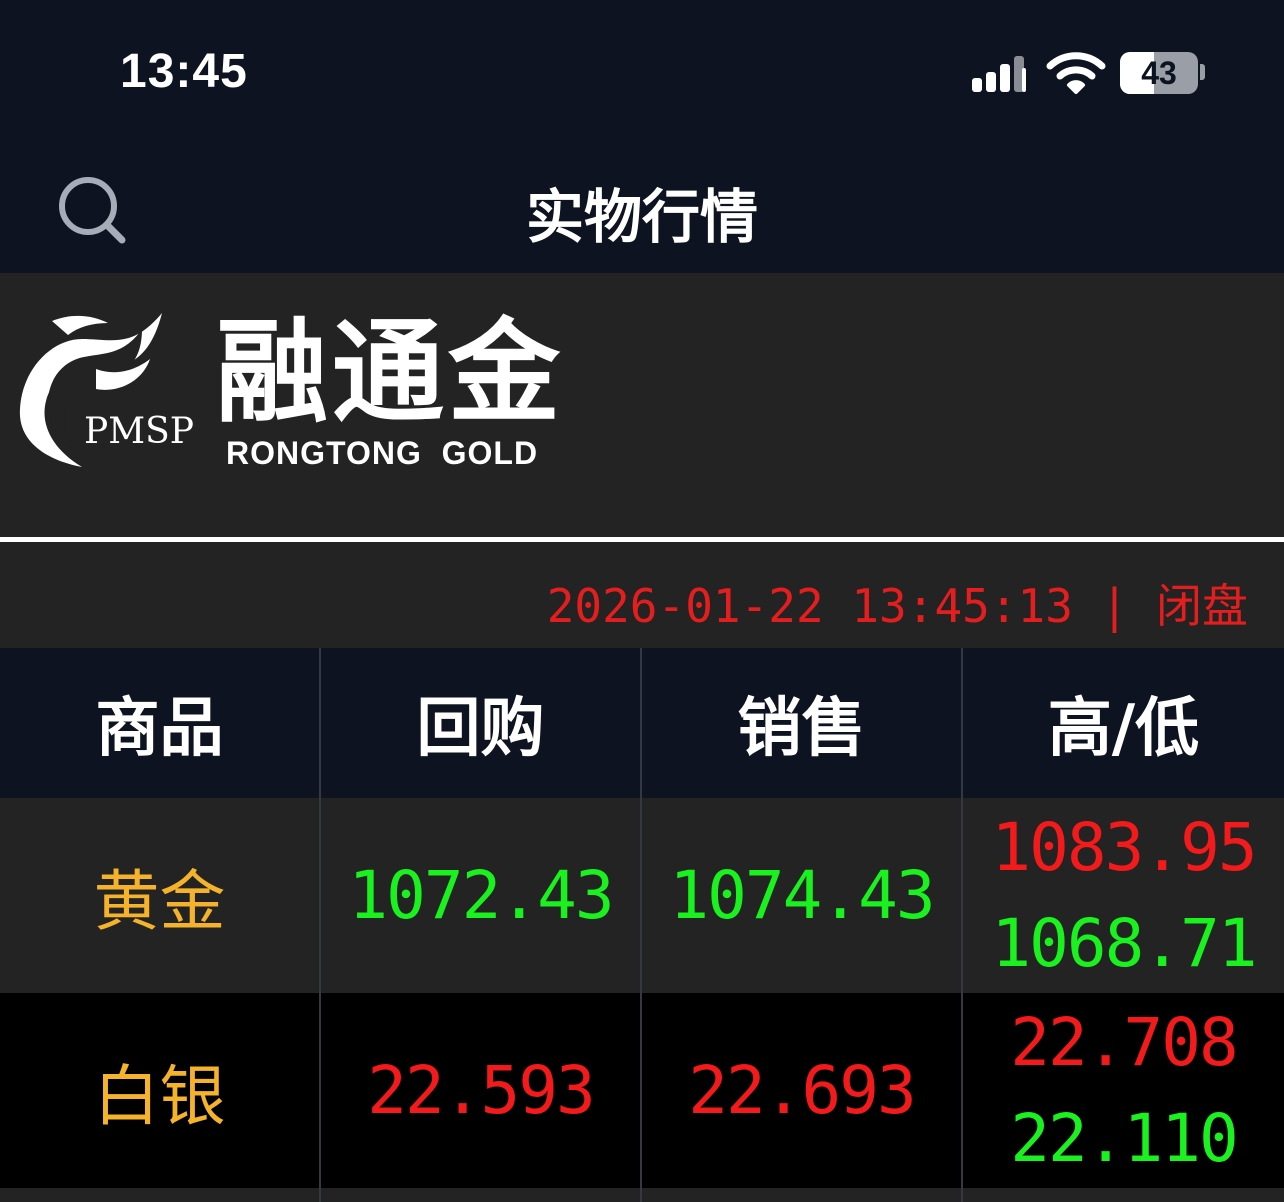  Describe the element at coordinates (1124, 1042) in the screenshot. I see `high-price: 22.708` at that location.